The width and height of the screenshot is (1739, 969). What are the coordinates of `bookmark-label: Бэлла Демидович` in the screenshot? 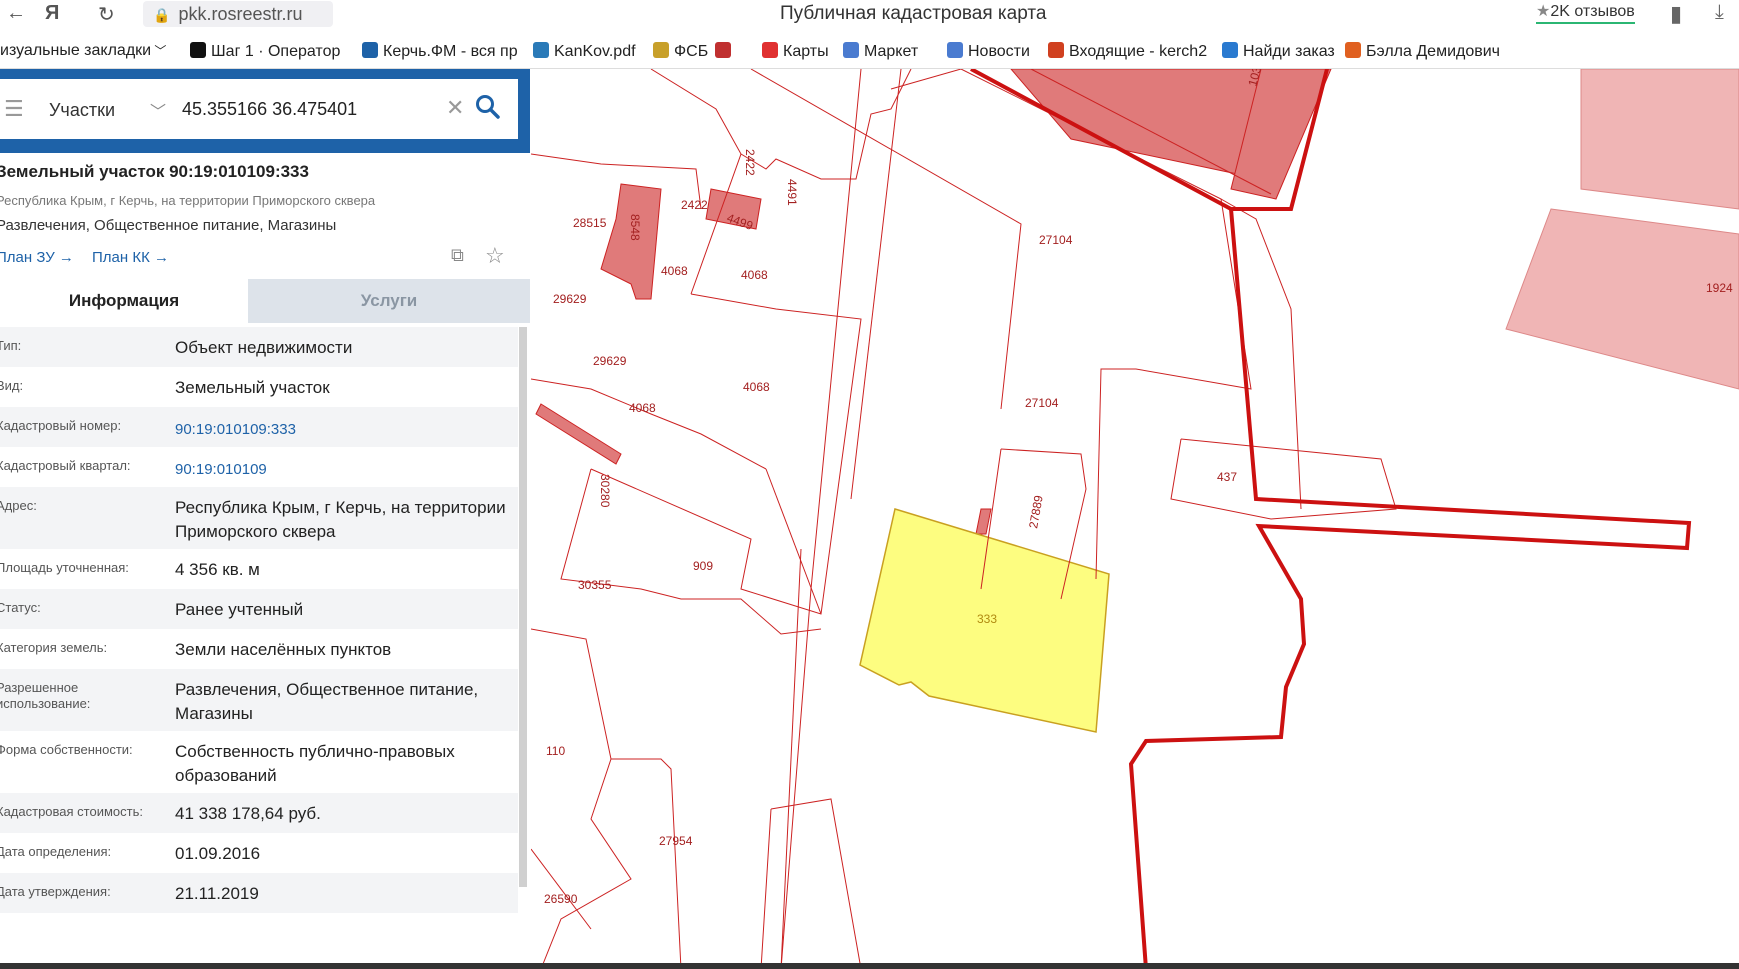 It's located at (1433, 51).